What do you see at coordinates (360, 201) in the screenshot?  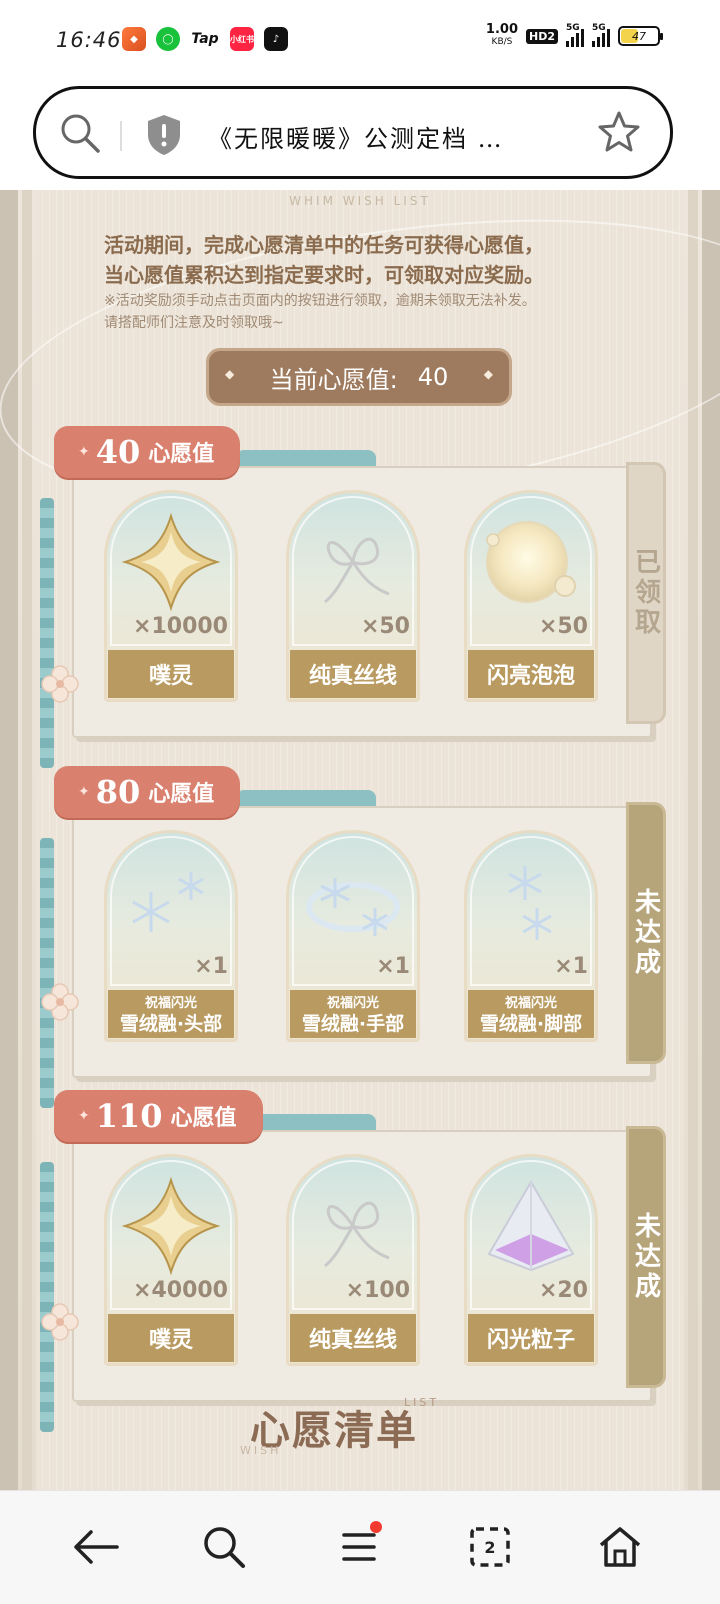 I see `section-tag: WHIM WISH LIST` at bounding box center [360, 201].